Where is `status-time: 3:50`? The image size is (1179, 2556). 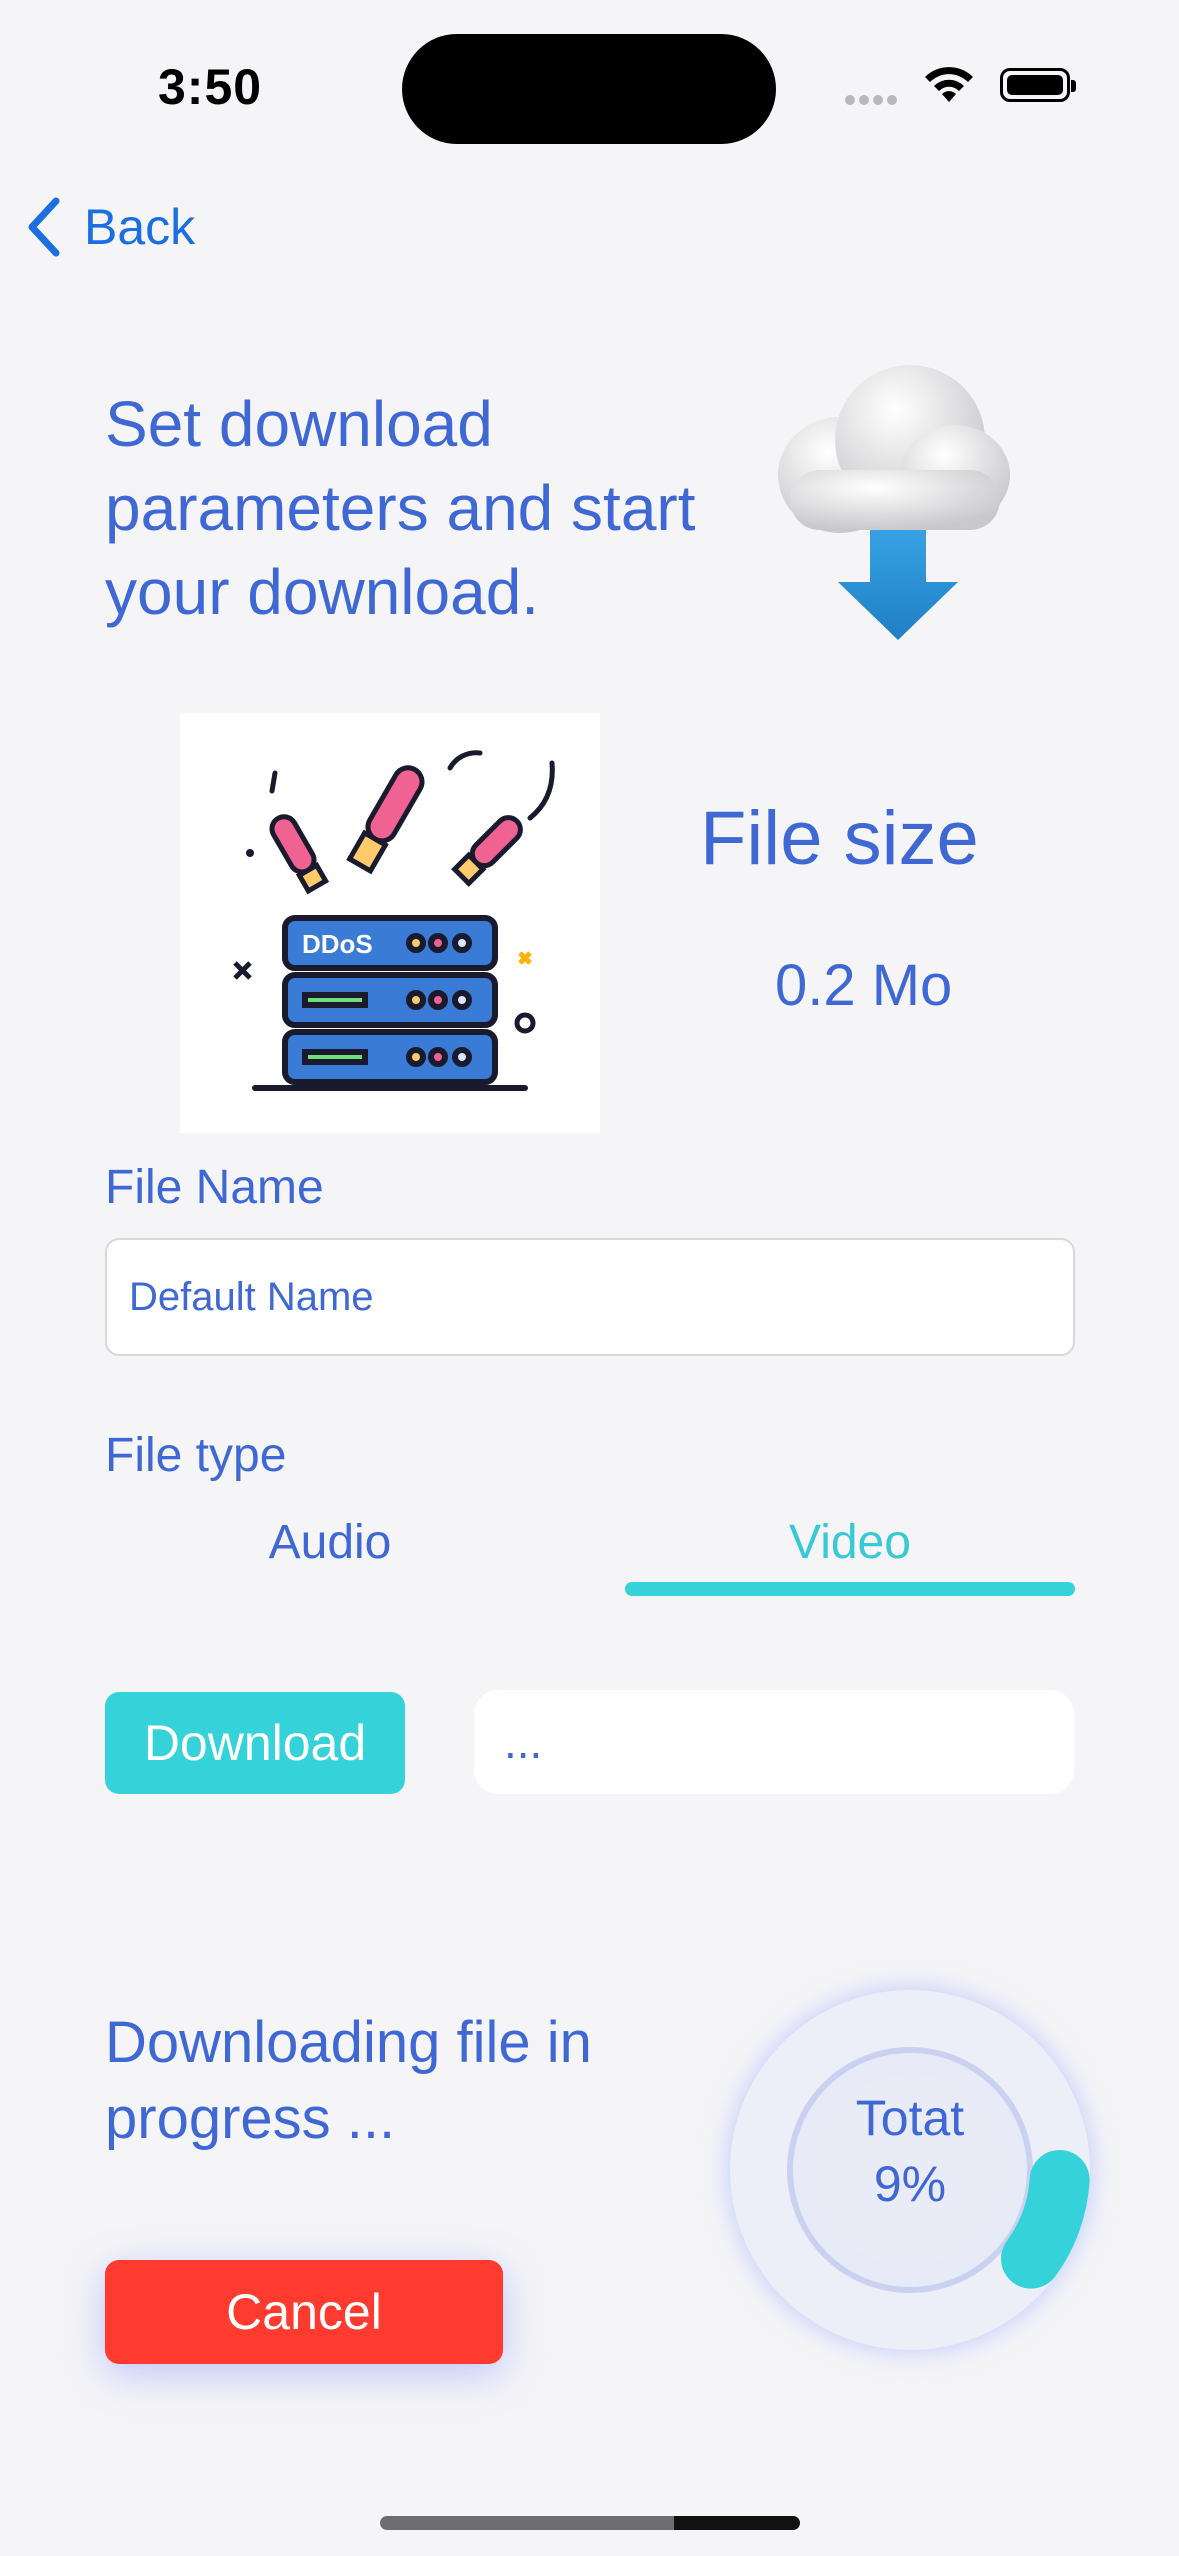 status-time: 3:50 is located at coordinates (210, 87).